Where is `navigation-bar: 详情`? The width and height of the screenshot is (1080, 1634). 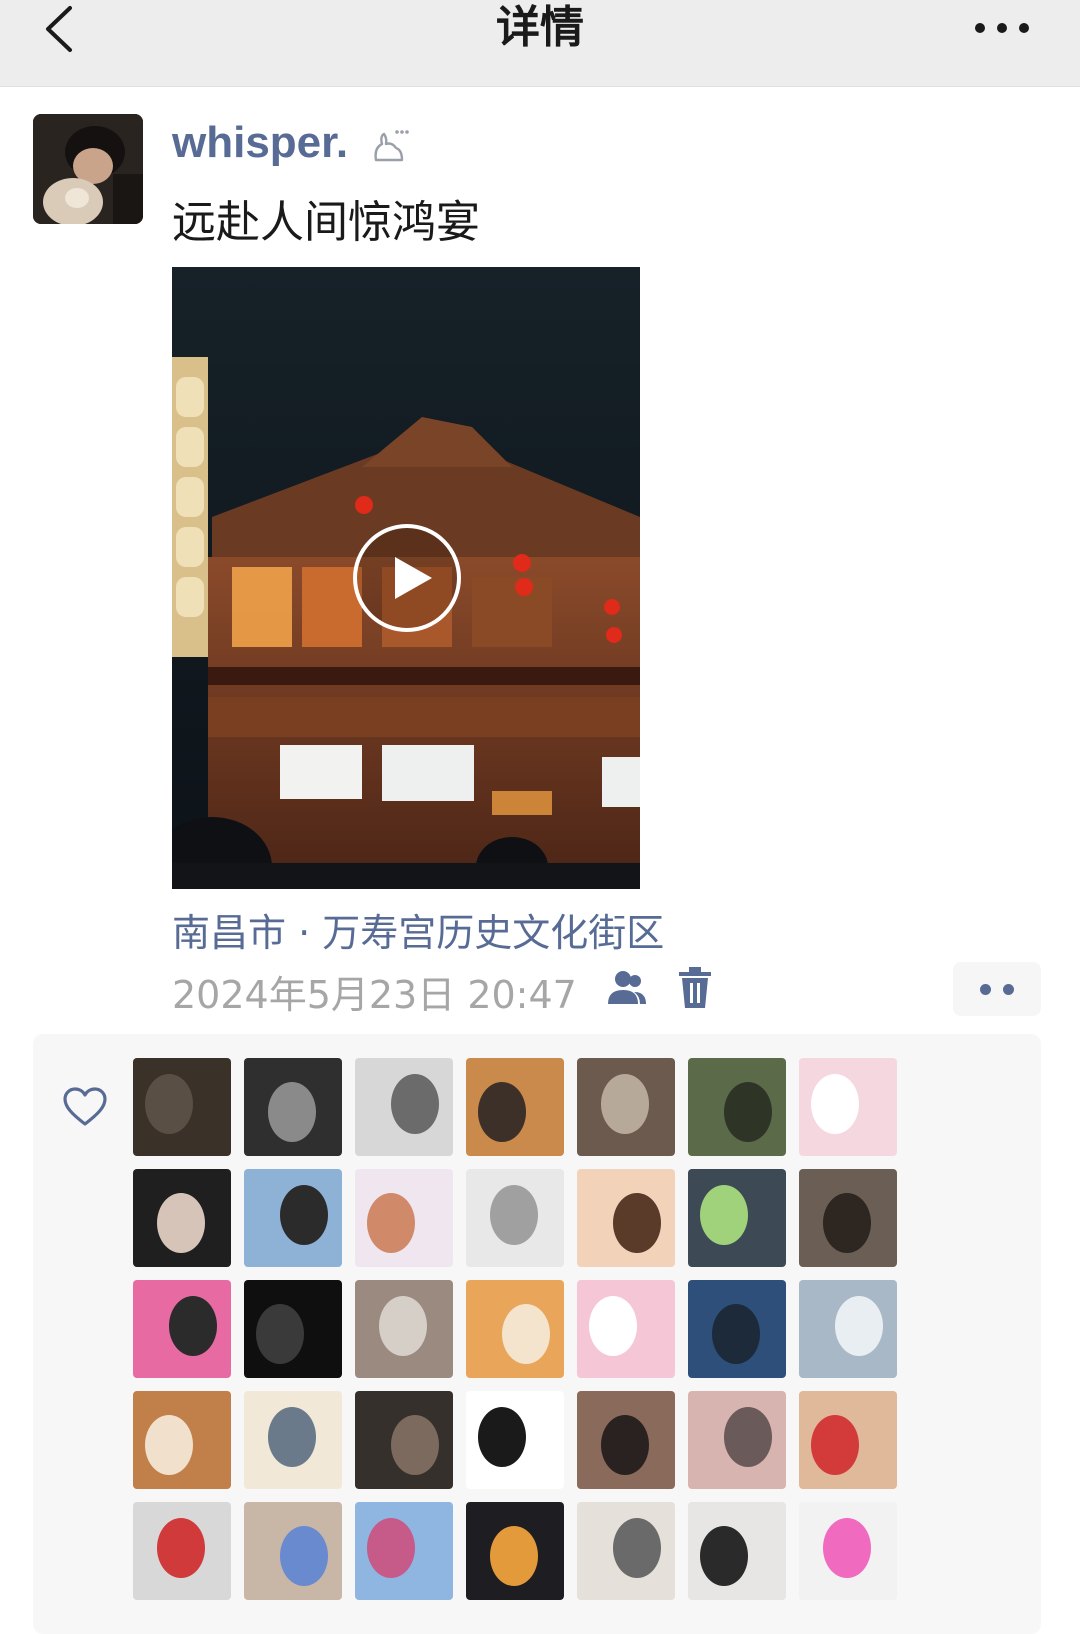 navigation-bar: 详情 is located at coordinates (540, 43).